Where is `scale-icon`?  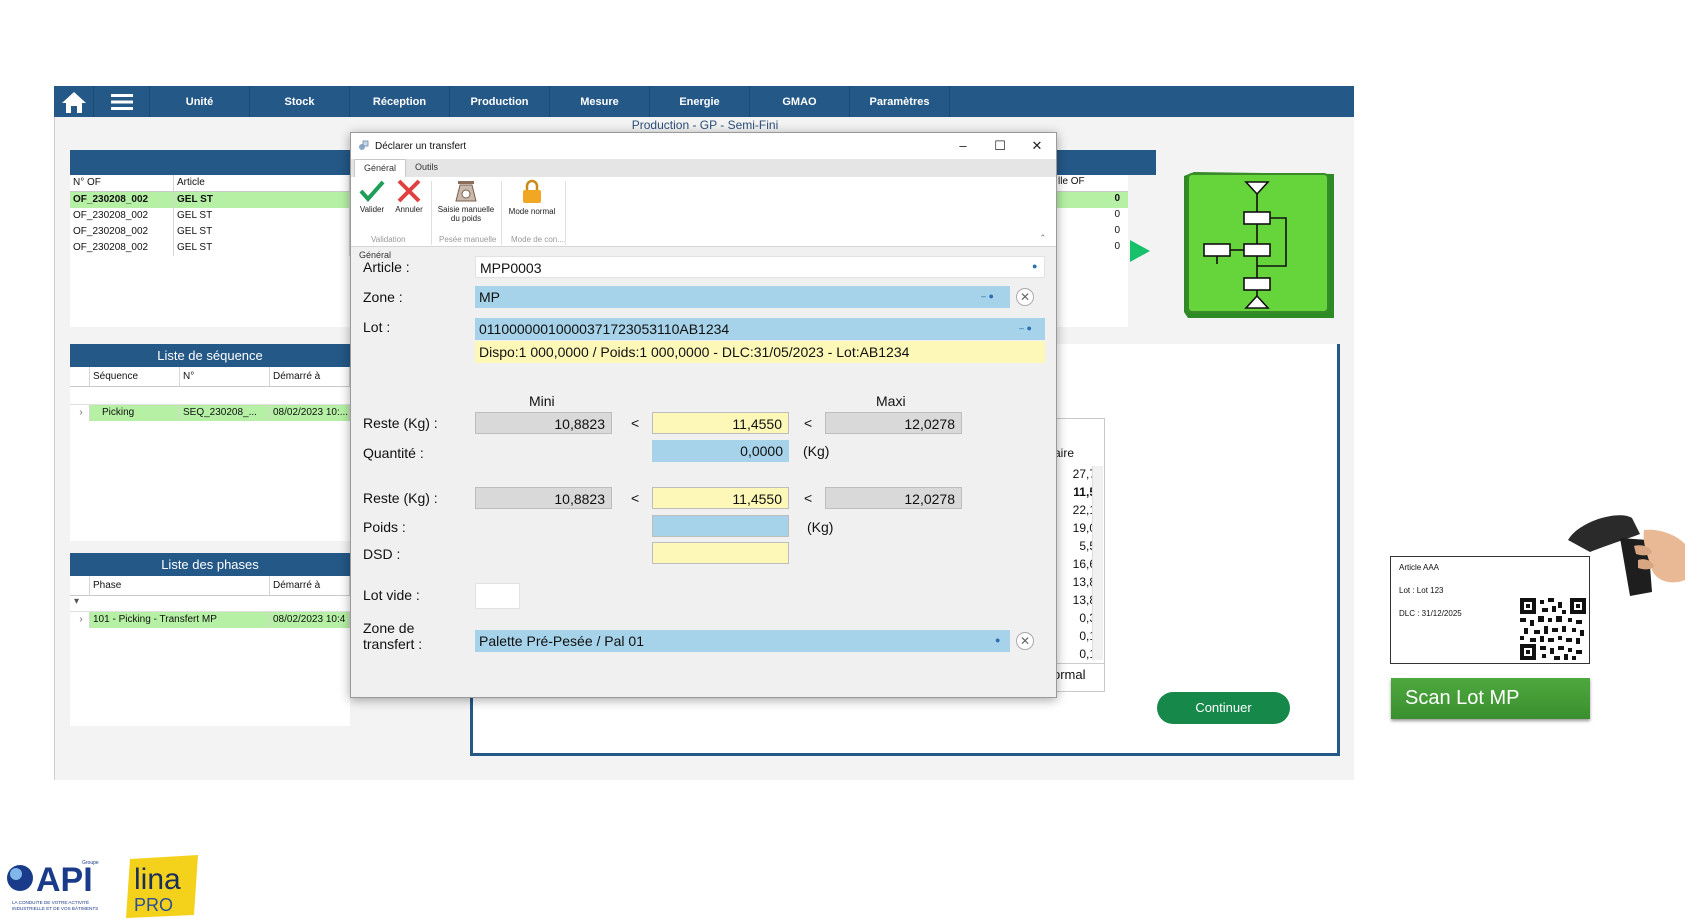
scale-icon is located at coordinates (466, 191).